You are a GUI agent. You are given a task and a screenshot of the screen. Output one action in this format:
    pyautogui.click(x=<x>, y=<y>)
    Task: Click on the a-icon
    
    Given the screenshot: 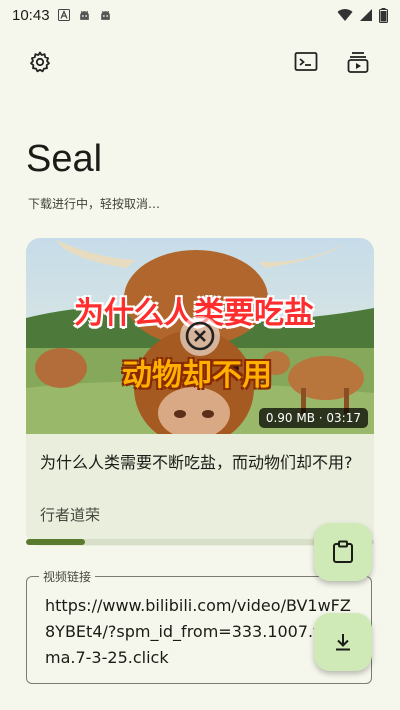 What is the action you would take?
    pyautogui.click(x=63, y=15)
    